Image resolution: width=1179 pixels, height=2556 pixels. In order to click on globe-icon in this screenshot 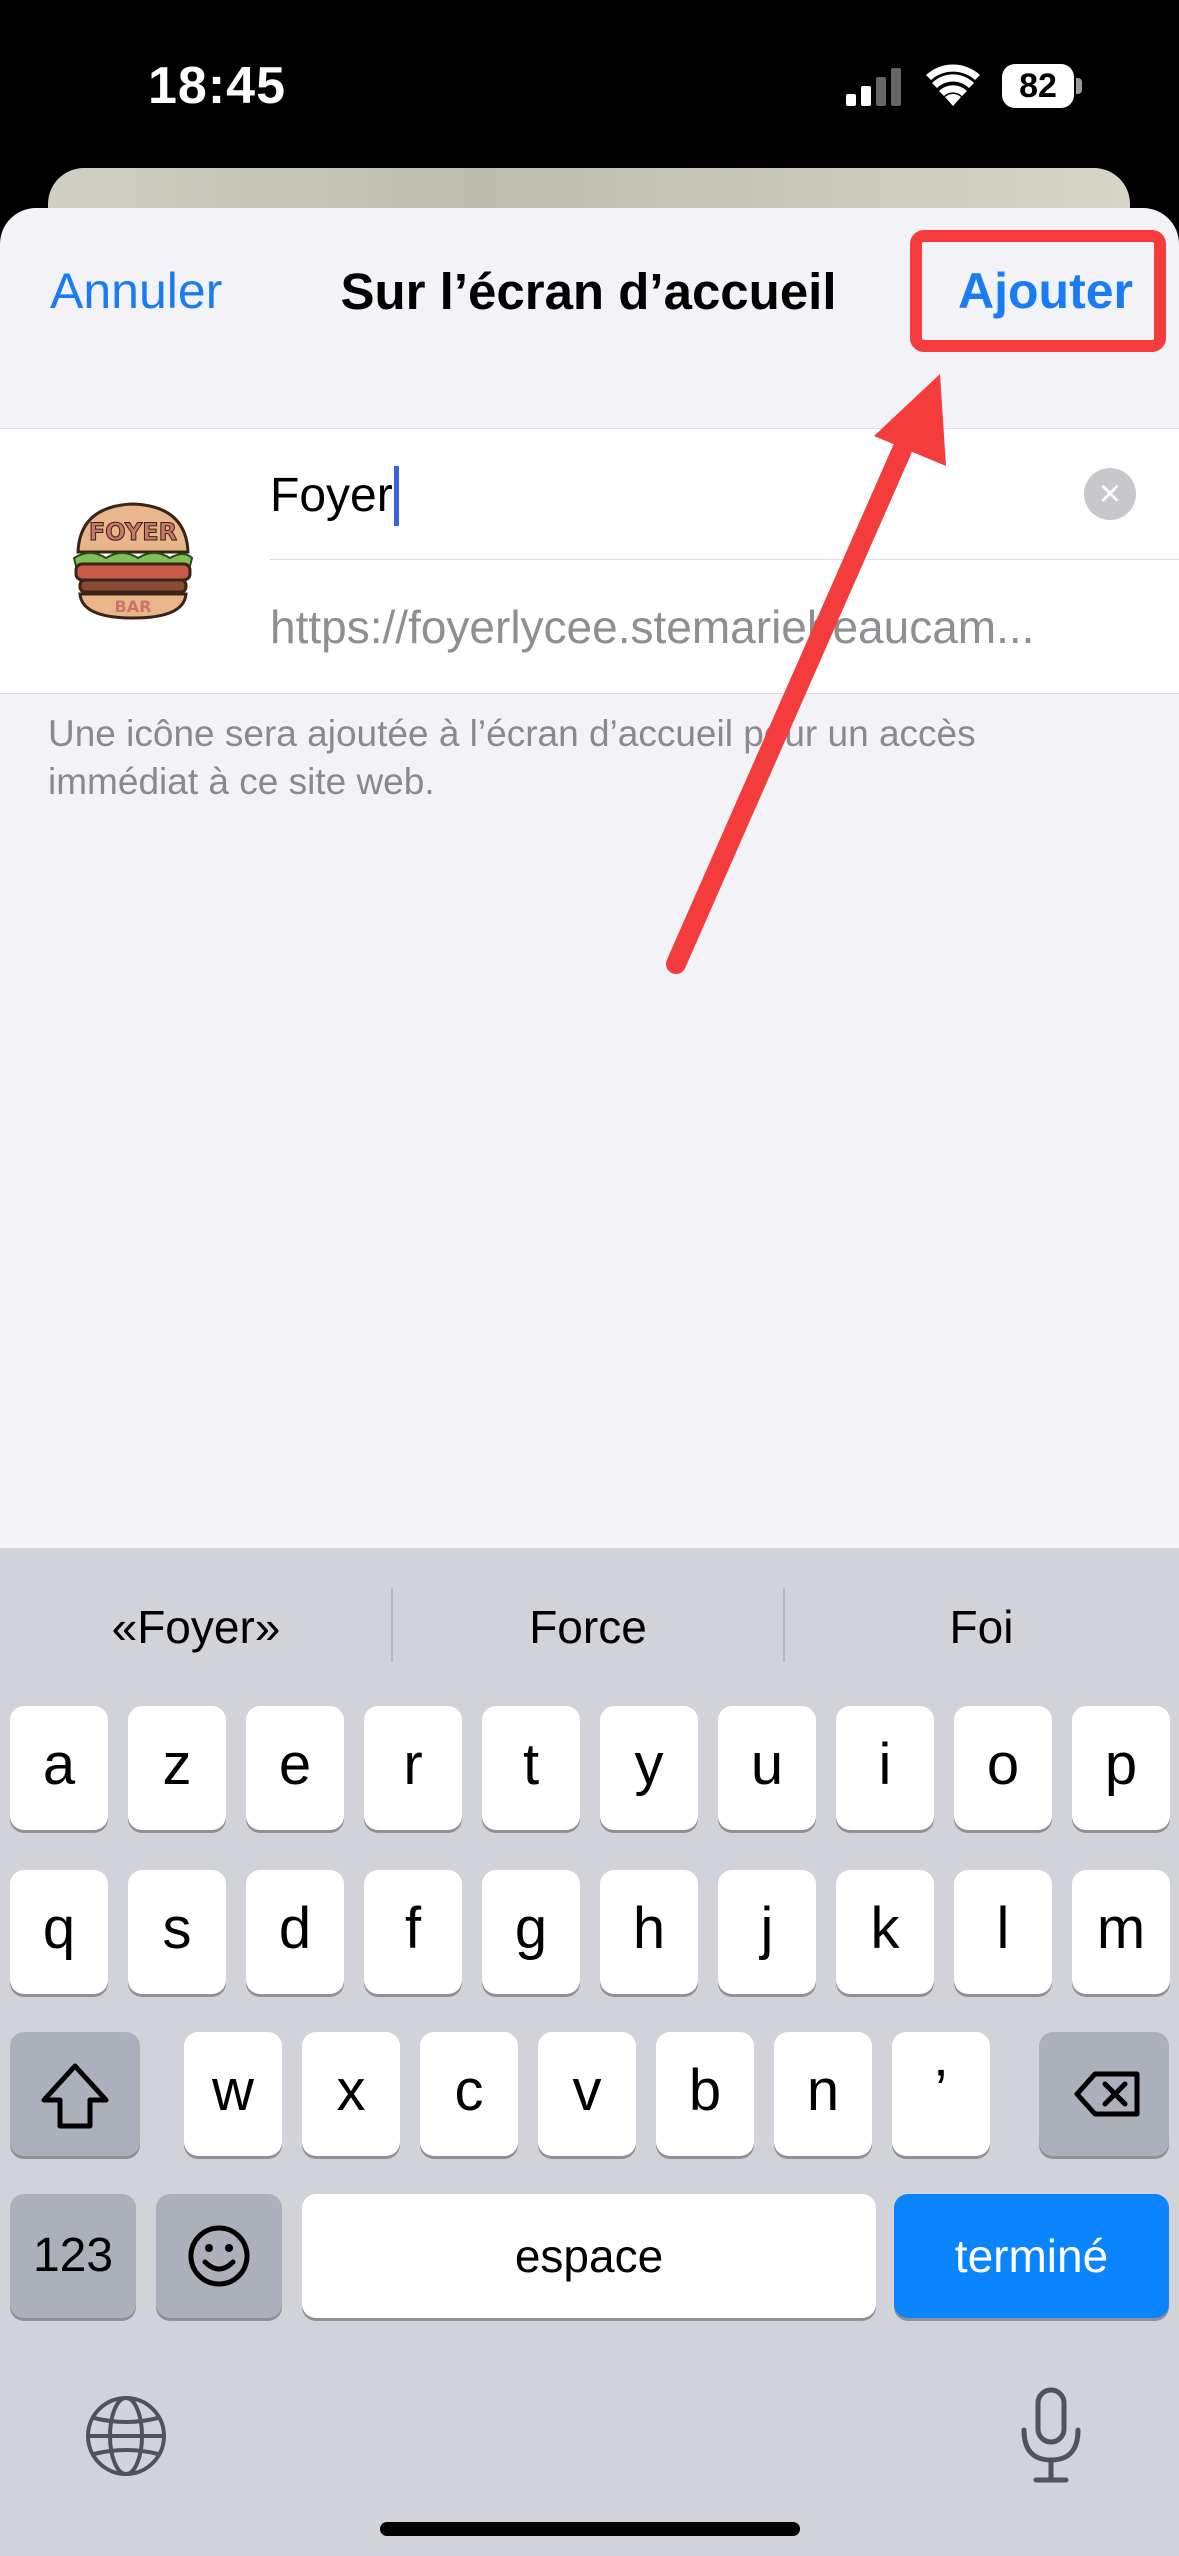, I will do `click(126, 2436)`.